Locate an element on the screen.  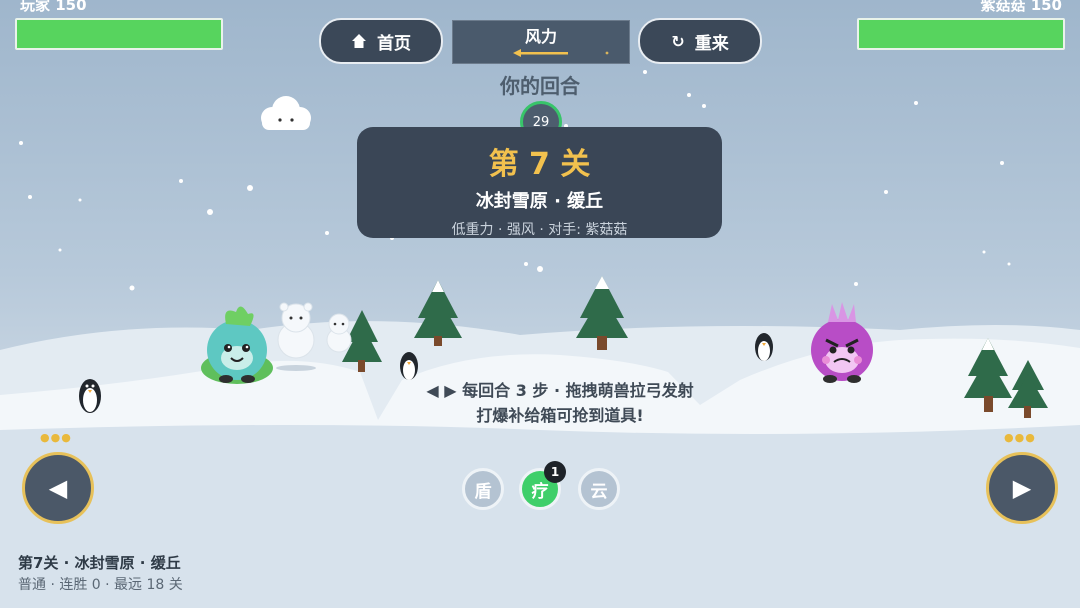
restart-button: ↻ 重来 is located at coordinates (700, 41).